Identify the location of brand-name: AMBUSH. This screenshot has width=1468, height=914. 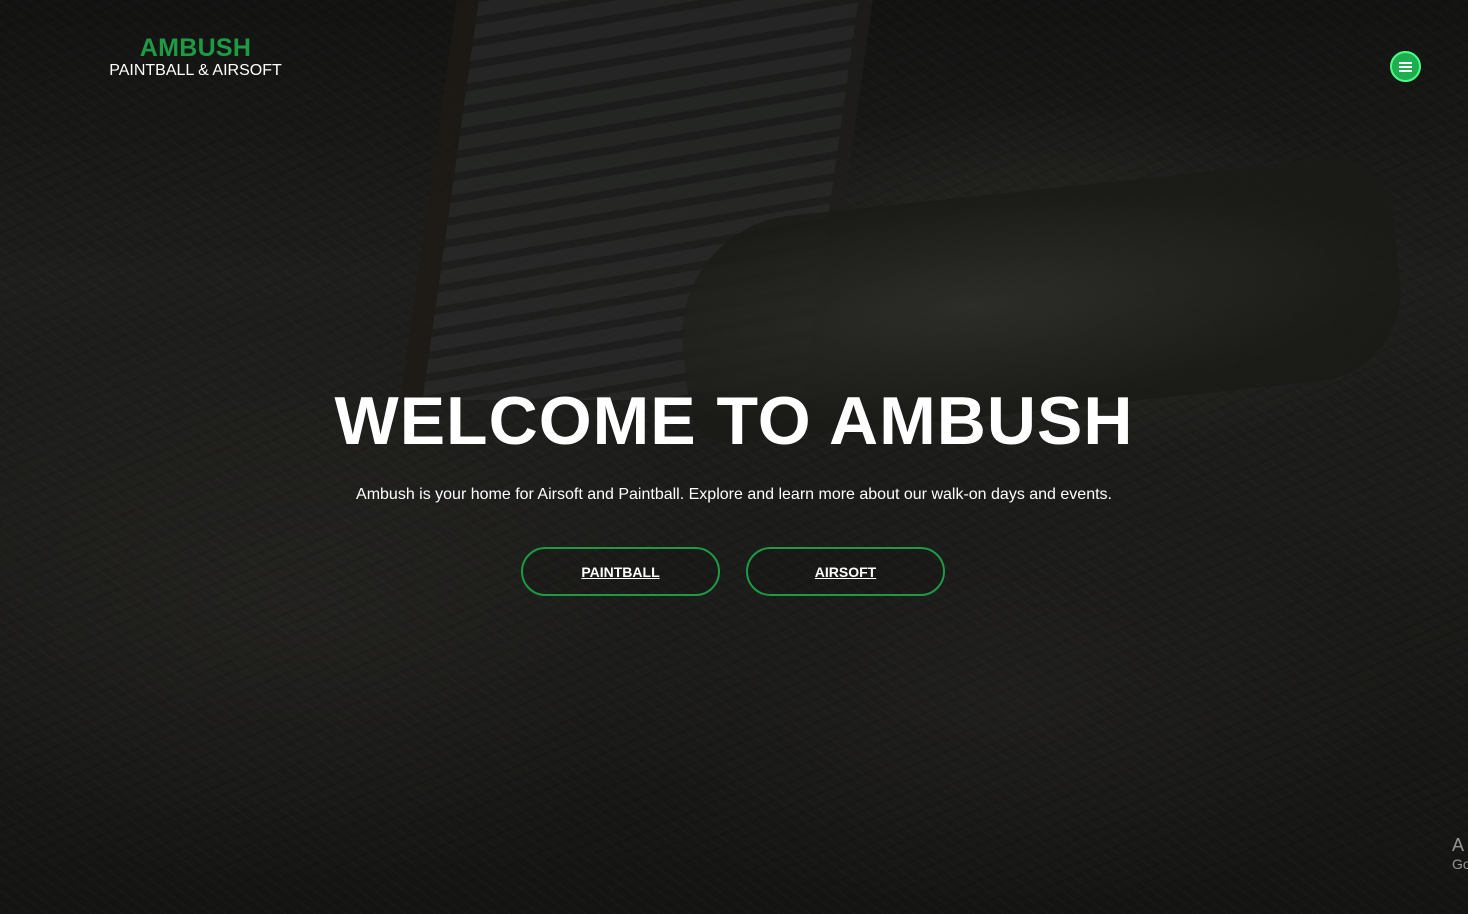
(195, 48).